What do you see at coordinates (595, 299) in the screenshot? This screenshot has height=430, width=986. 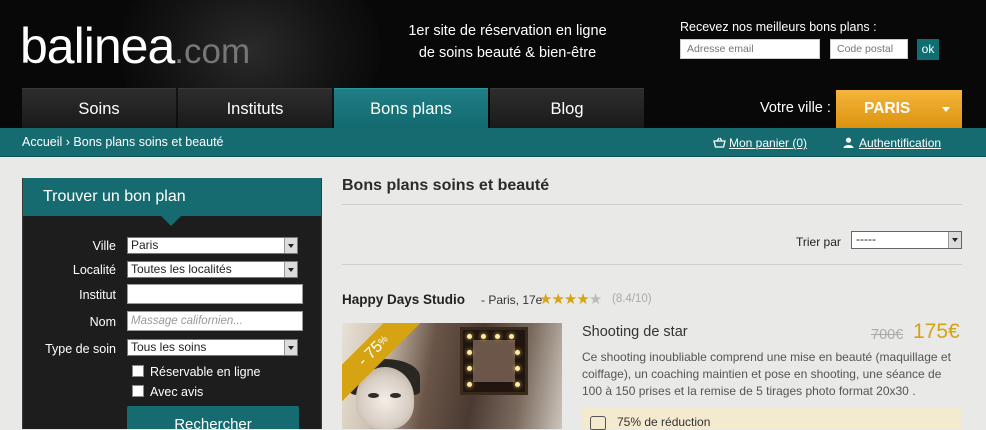 I see `star-empty-icon: ★` at bounding box center [595, 299].